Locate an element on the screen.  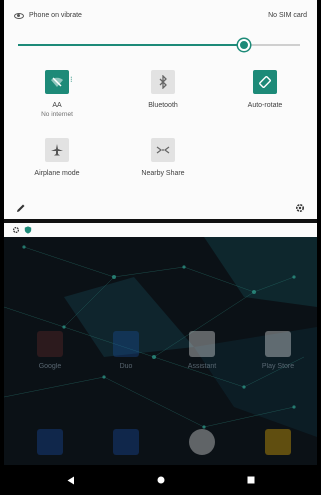
tile-nearby-share: Nearby Share is located at coordinates (163, 157).